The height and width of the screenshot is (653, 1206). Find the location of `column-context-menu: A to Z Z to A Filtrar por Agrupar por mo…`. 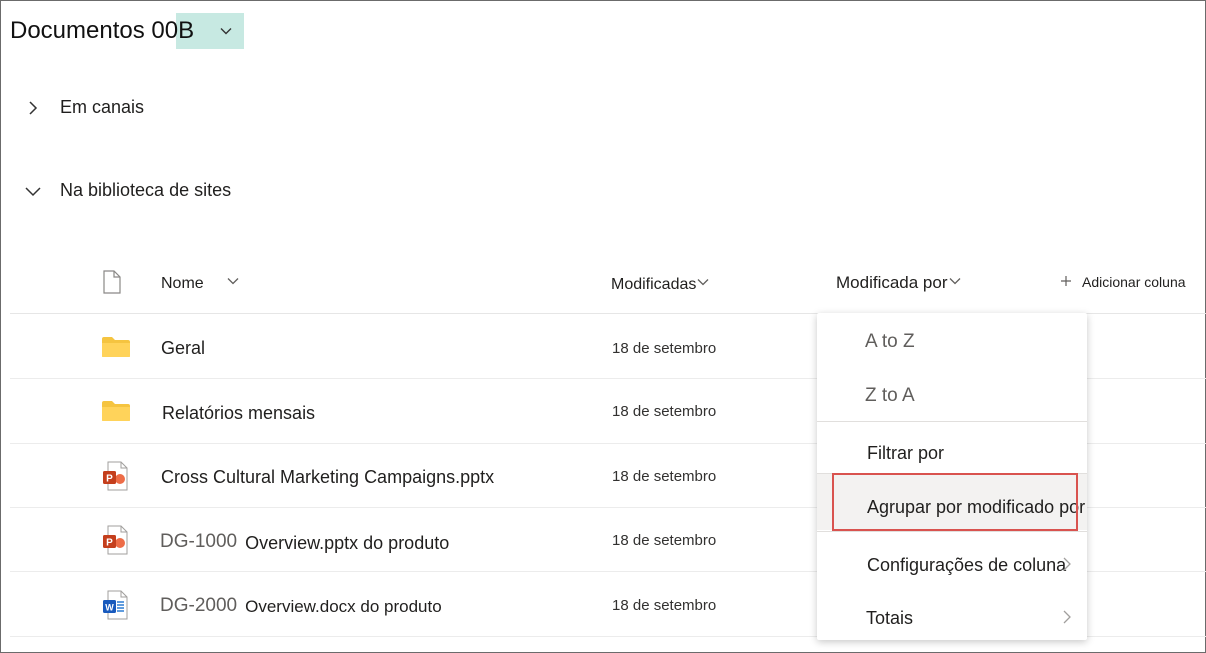

column-context-menu: A to Z Z to A Filtrar por Agrupar por mo… is located at coordinates (952, 476).